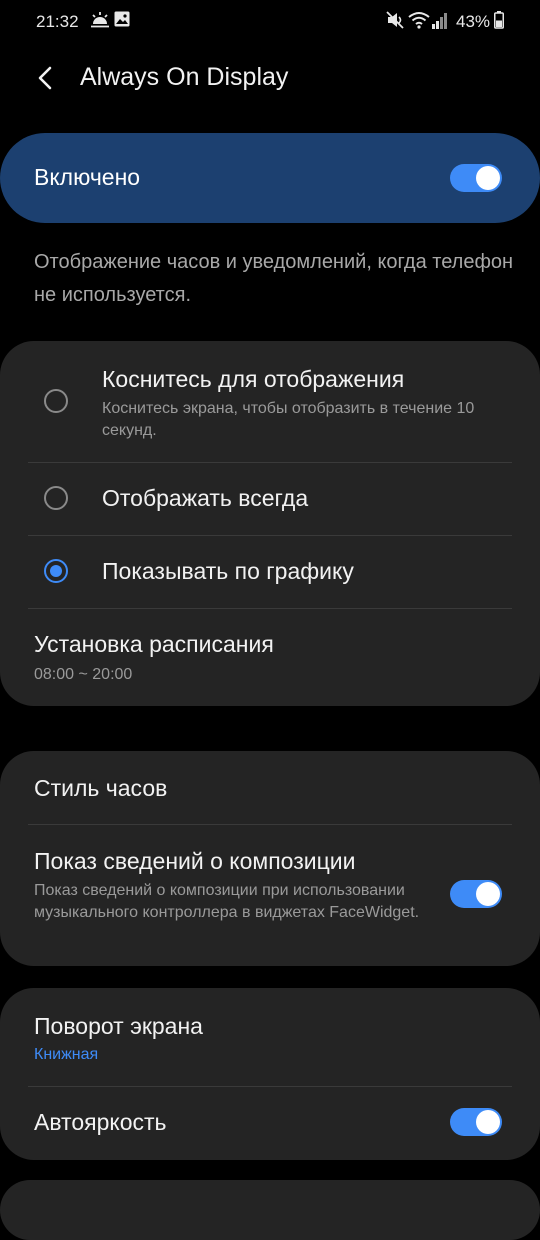 The width and height of the screenshot is (540, 1240). I want to click on music-info-toggle, so click(476, 894).